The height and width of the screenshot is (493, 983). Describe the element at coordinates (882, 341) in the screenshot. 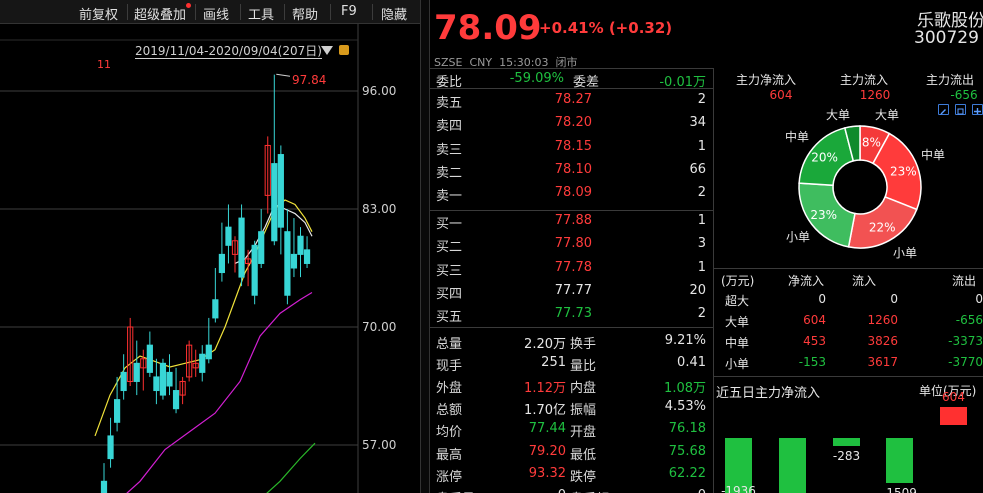

I see `flow-row-in: 3826` at that location.